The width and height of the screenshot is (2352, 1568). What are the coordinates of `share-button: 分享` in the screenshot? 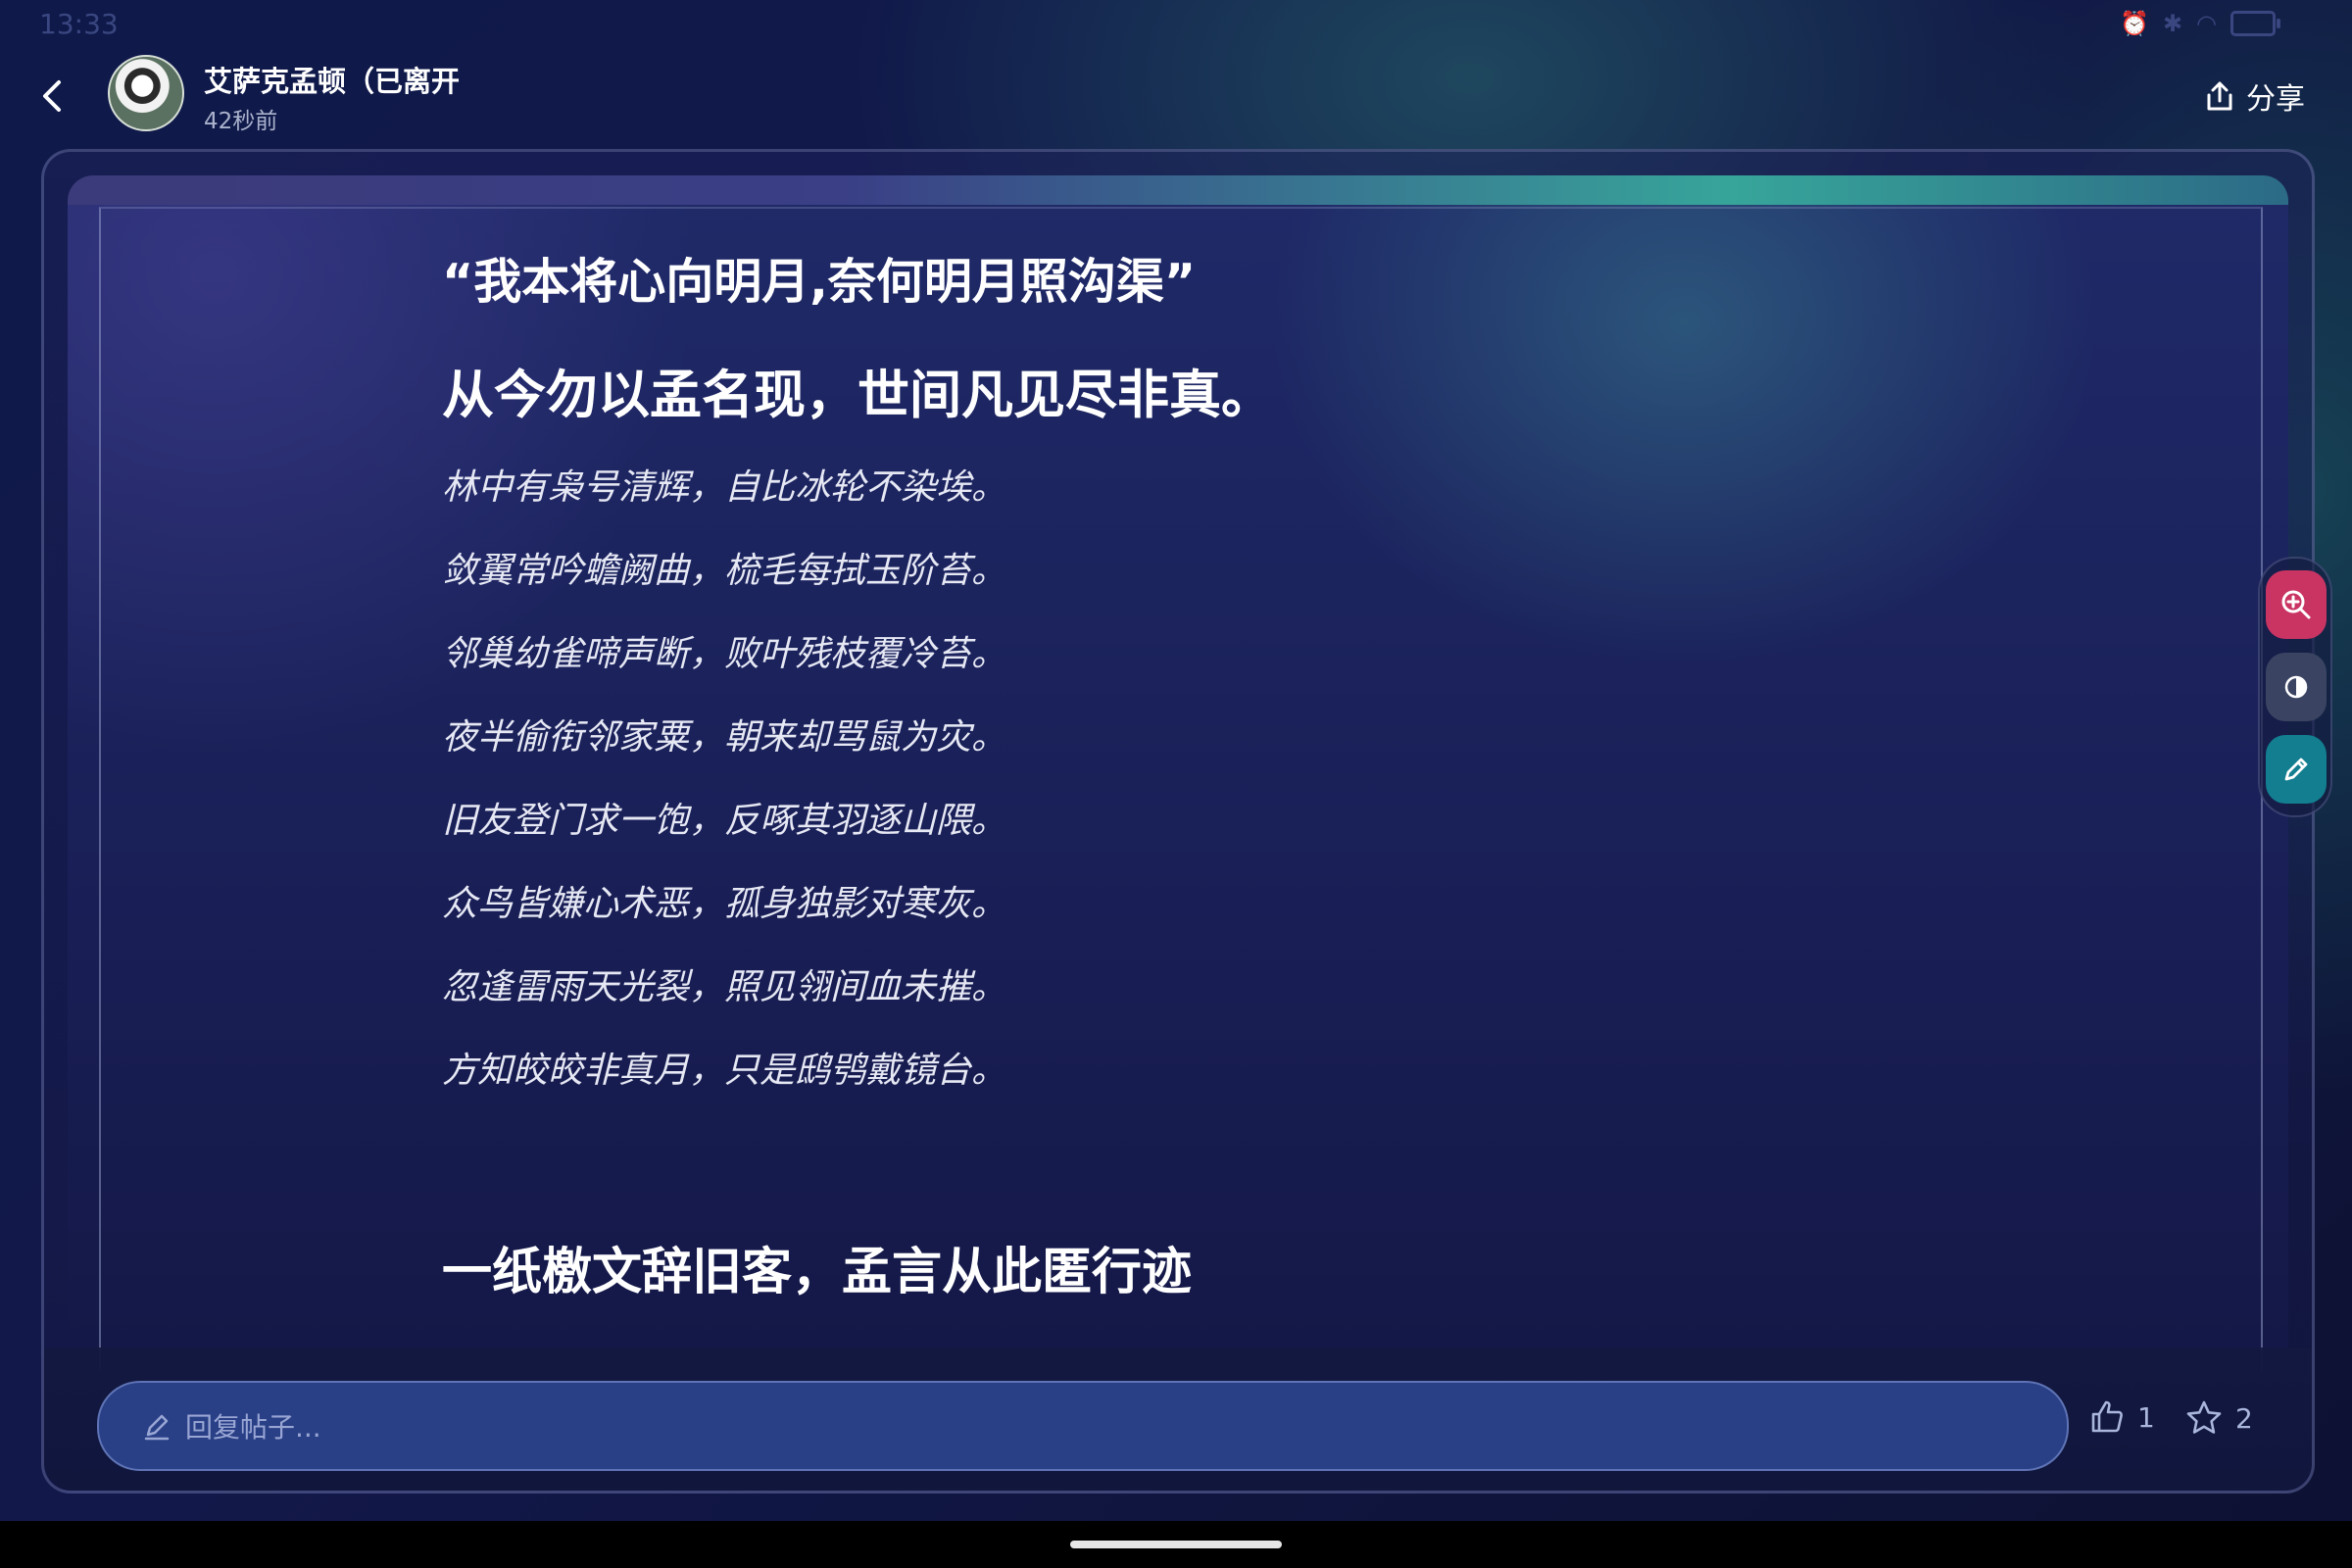 It's located at (2254, 96).